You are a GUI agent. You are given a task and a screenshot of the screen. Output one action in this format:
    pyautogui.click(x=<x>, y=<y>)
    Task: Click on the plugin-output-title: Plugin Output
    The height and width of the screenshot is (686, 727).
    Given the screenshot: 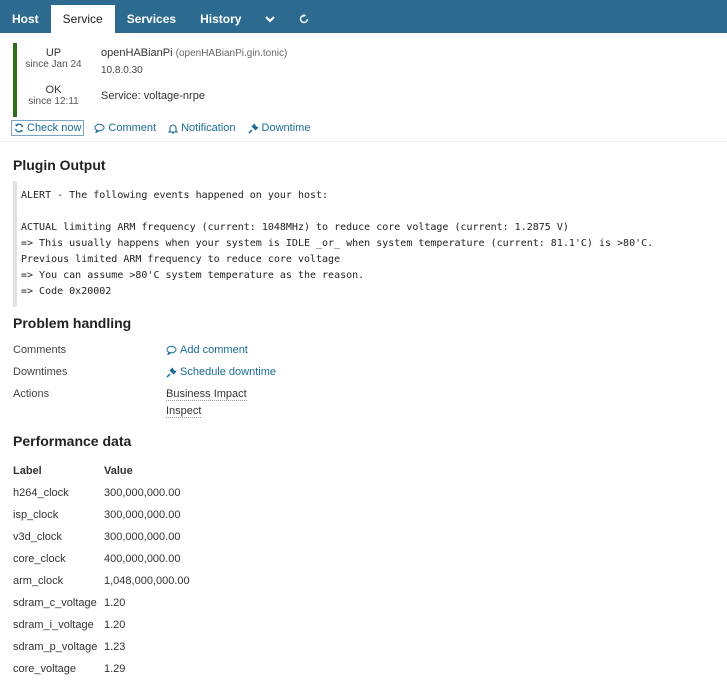 What is the action you would take?
    pyautogui.click(x=59, y=165)
    